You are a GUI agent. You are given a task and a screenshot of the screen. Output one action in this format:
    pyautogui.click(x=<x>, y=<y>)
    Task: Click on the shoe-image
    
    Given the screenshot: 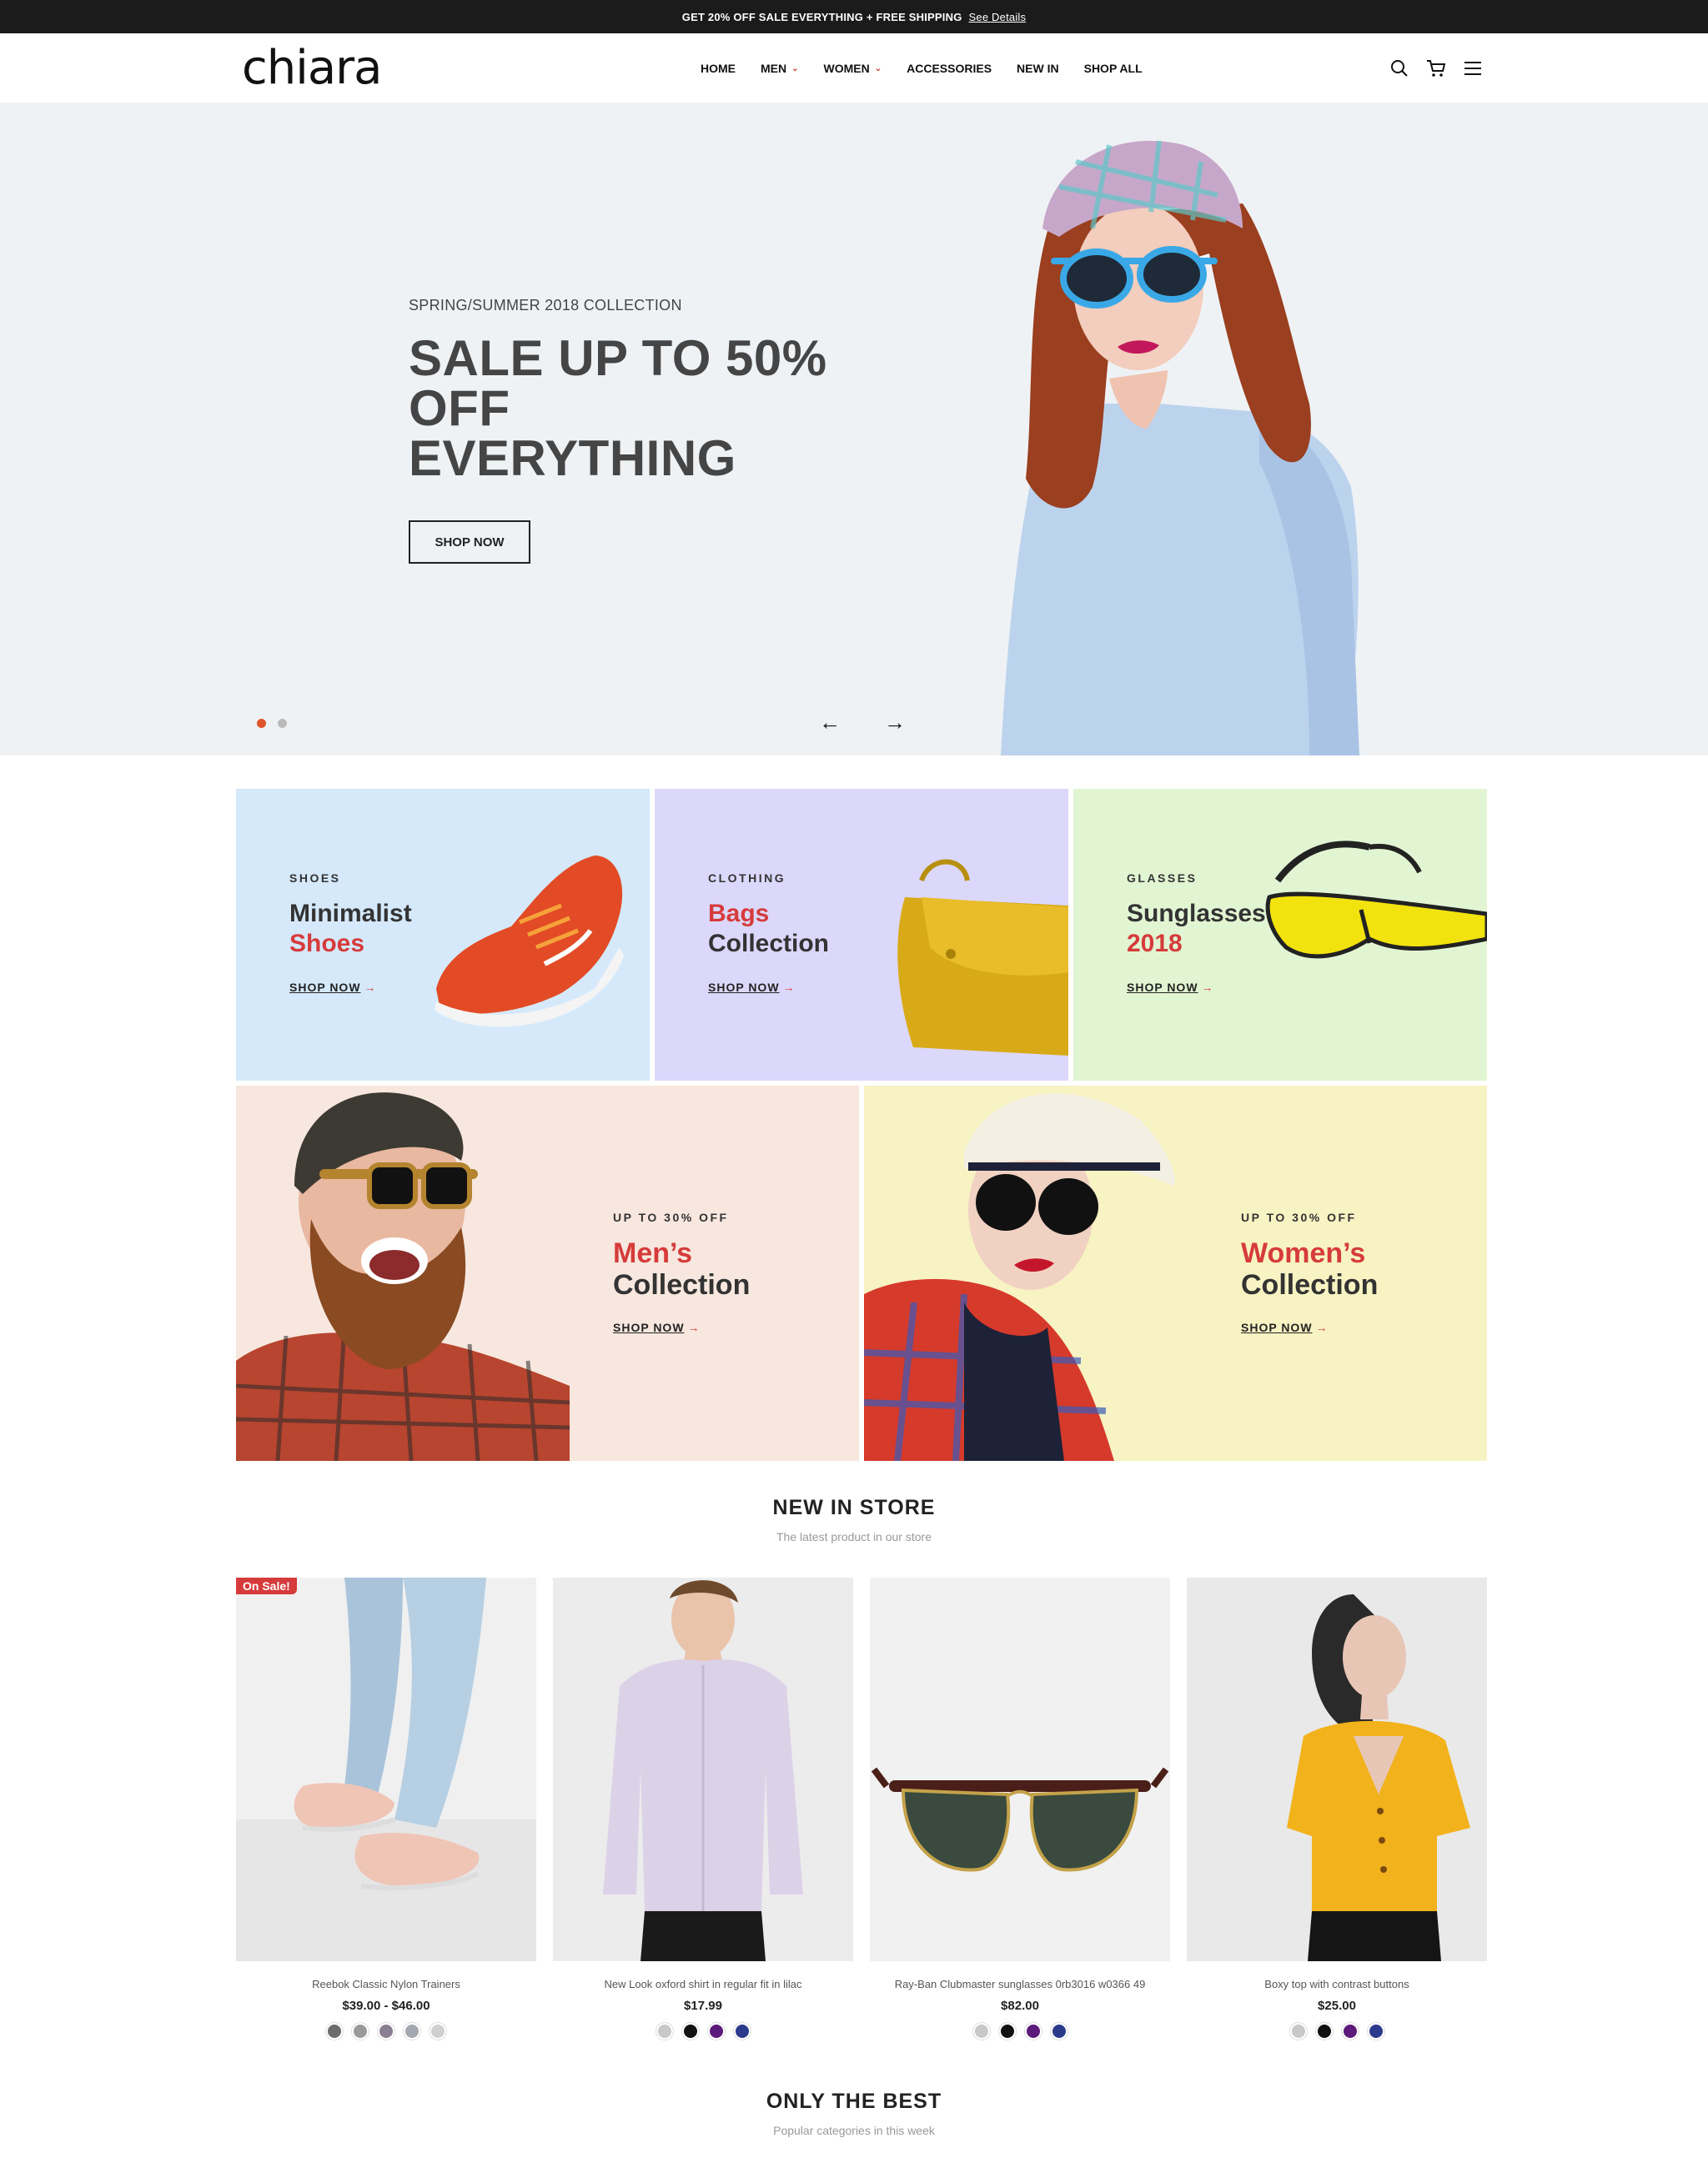 What is the action you would take?
    pyautogui.click(x=529, y=941)
    